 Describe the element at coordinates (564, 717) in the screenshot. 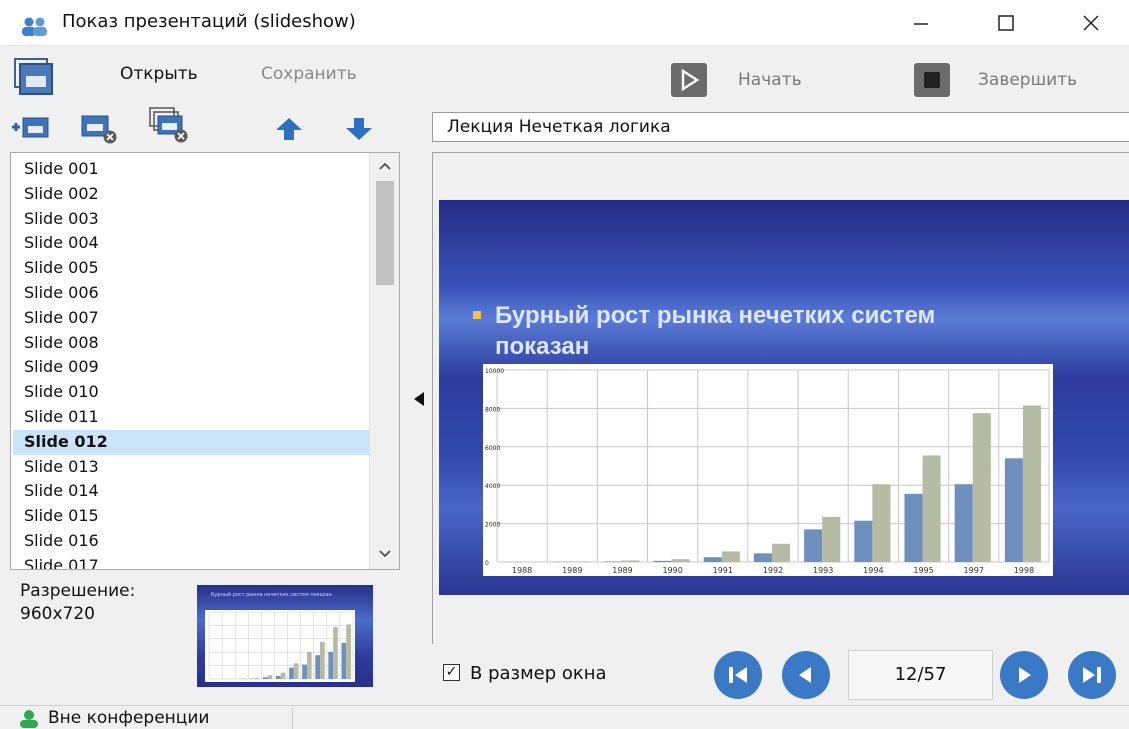

I see `status-bar: Вне конференции` at that location.